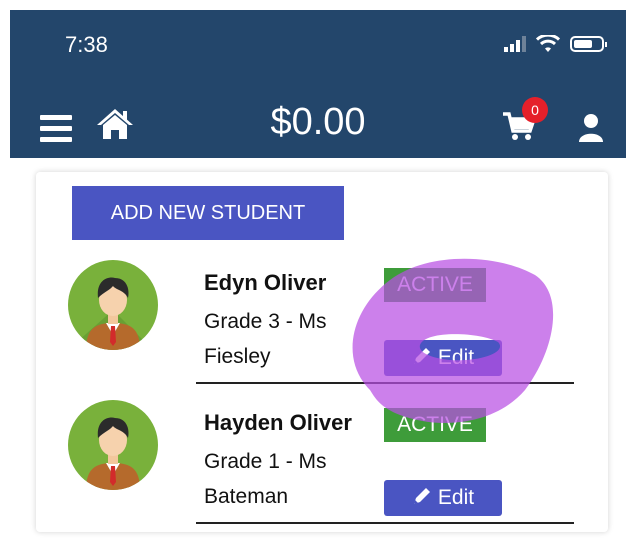  What do you see at coordinates (591, 130) in the screenshot?
I see `user-icon` at bounding box center [591, 130].